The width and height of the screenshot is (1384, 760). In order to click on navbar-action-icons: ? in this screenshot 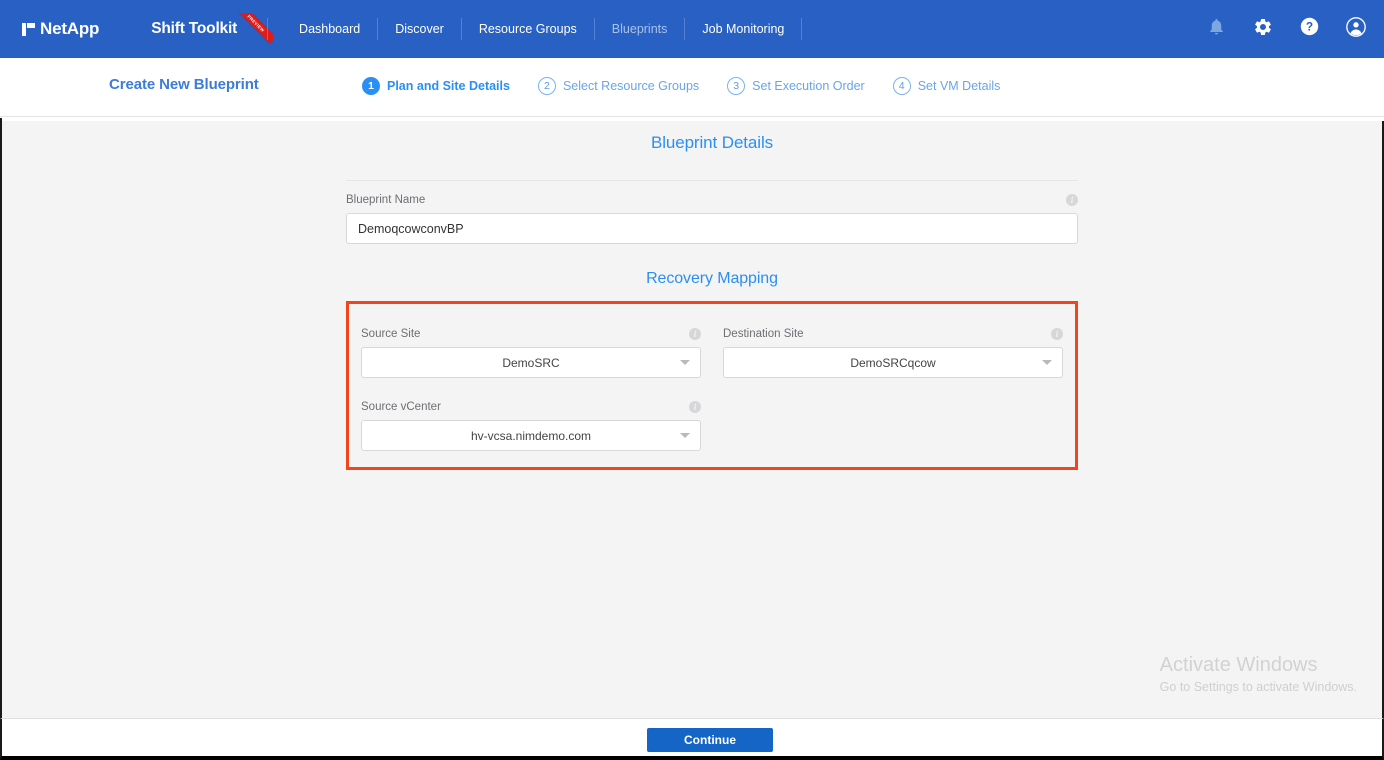, I will do `click(1286, 29)`.